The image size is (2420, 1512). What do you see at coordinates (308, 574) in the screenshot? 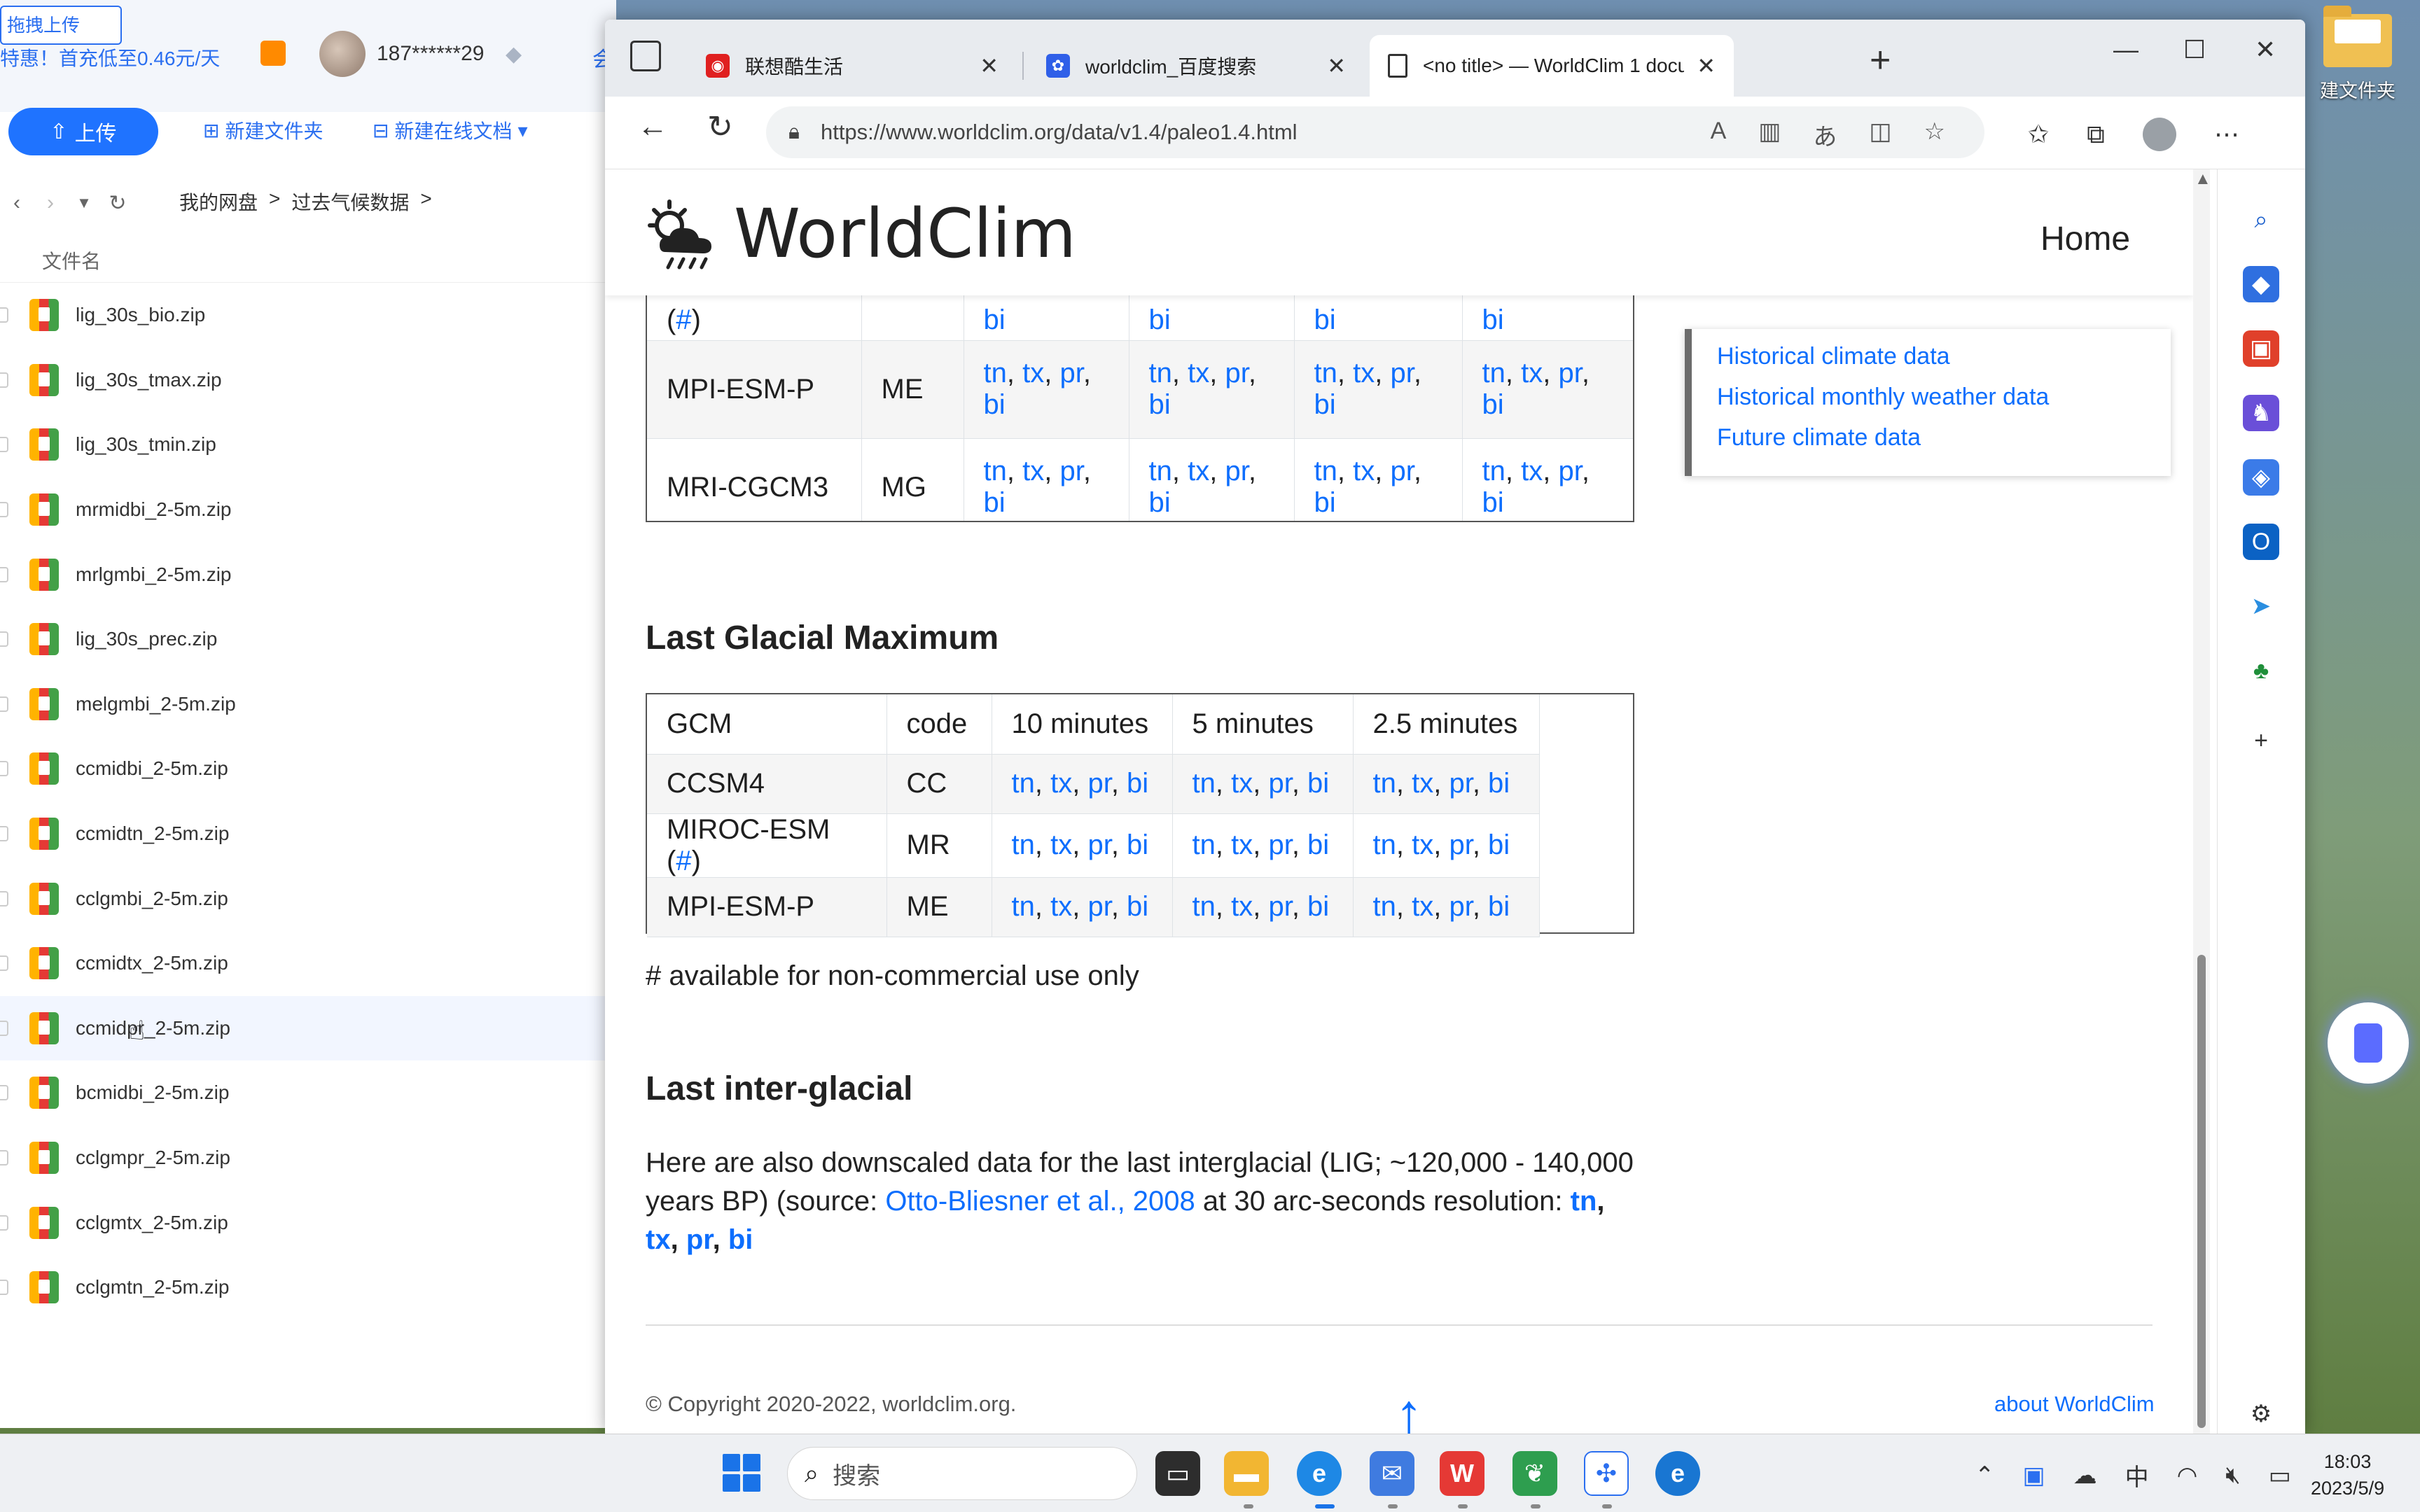
I see `file-row: mrlgmbi_2-5m.zip` at bounding box center [308, 574].